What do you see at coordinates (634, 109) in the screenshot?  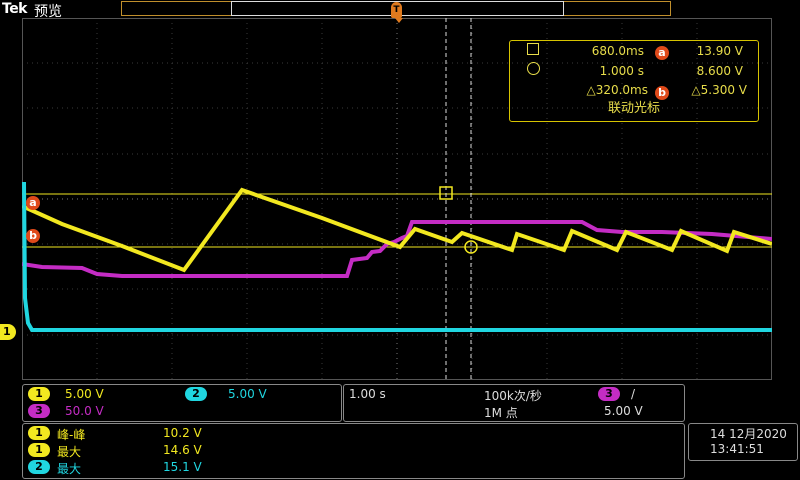 I see `cursor-link-mode: 联动光标` at bounding box center [634, 109].